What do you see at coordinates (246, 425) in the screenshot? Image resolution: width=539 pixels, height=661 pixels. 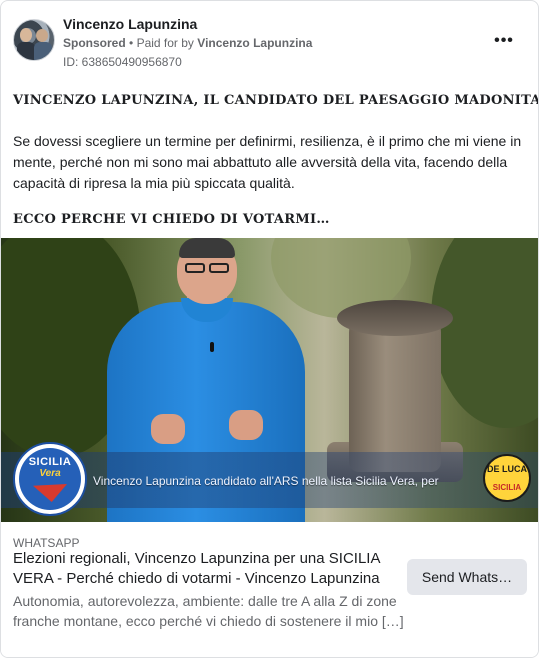 I see `speaker-hand-right` at bounding box center [246, 425].